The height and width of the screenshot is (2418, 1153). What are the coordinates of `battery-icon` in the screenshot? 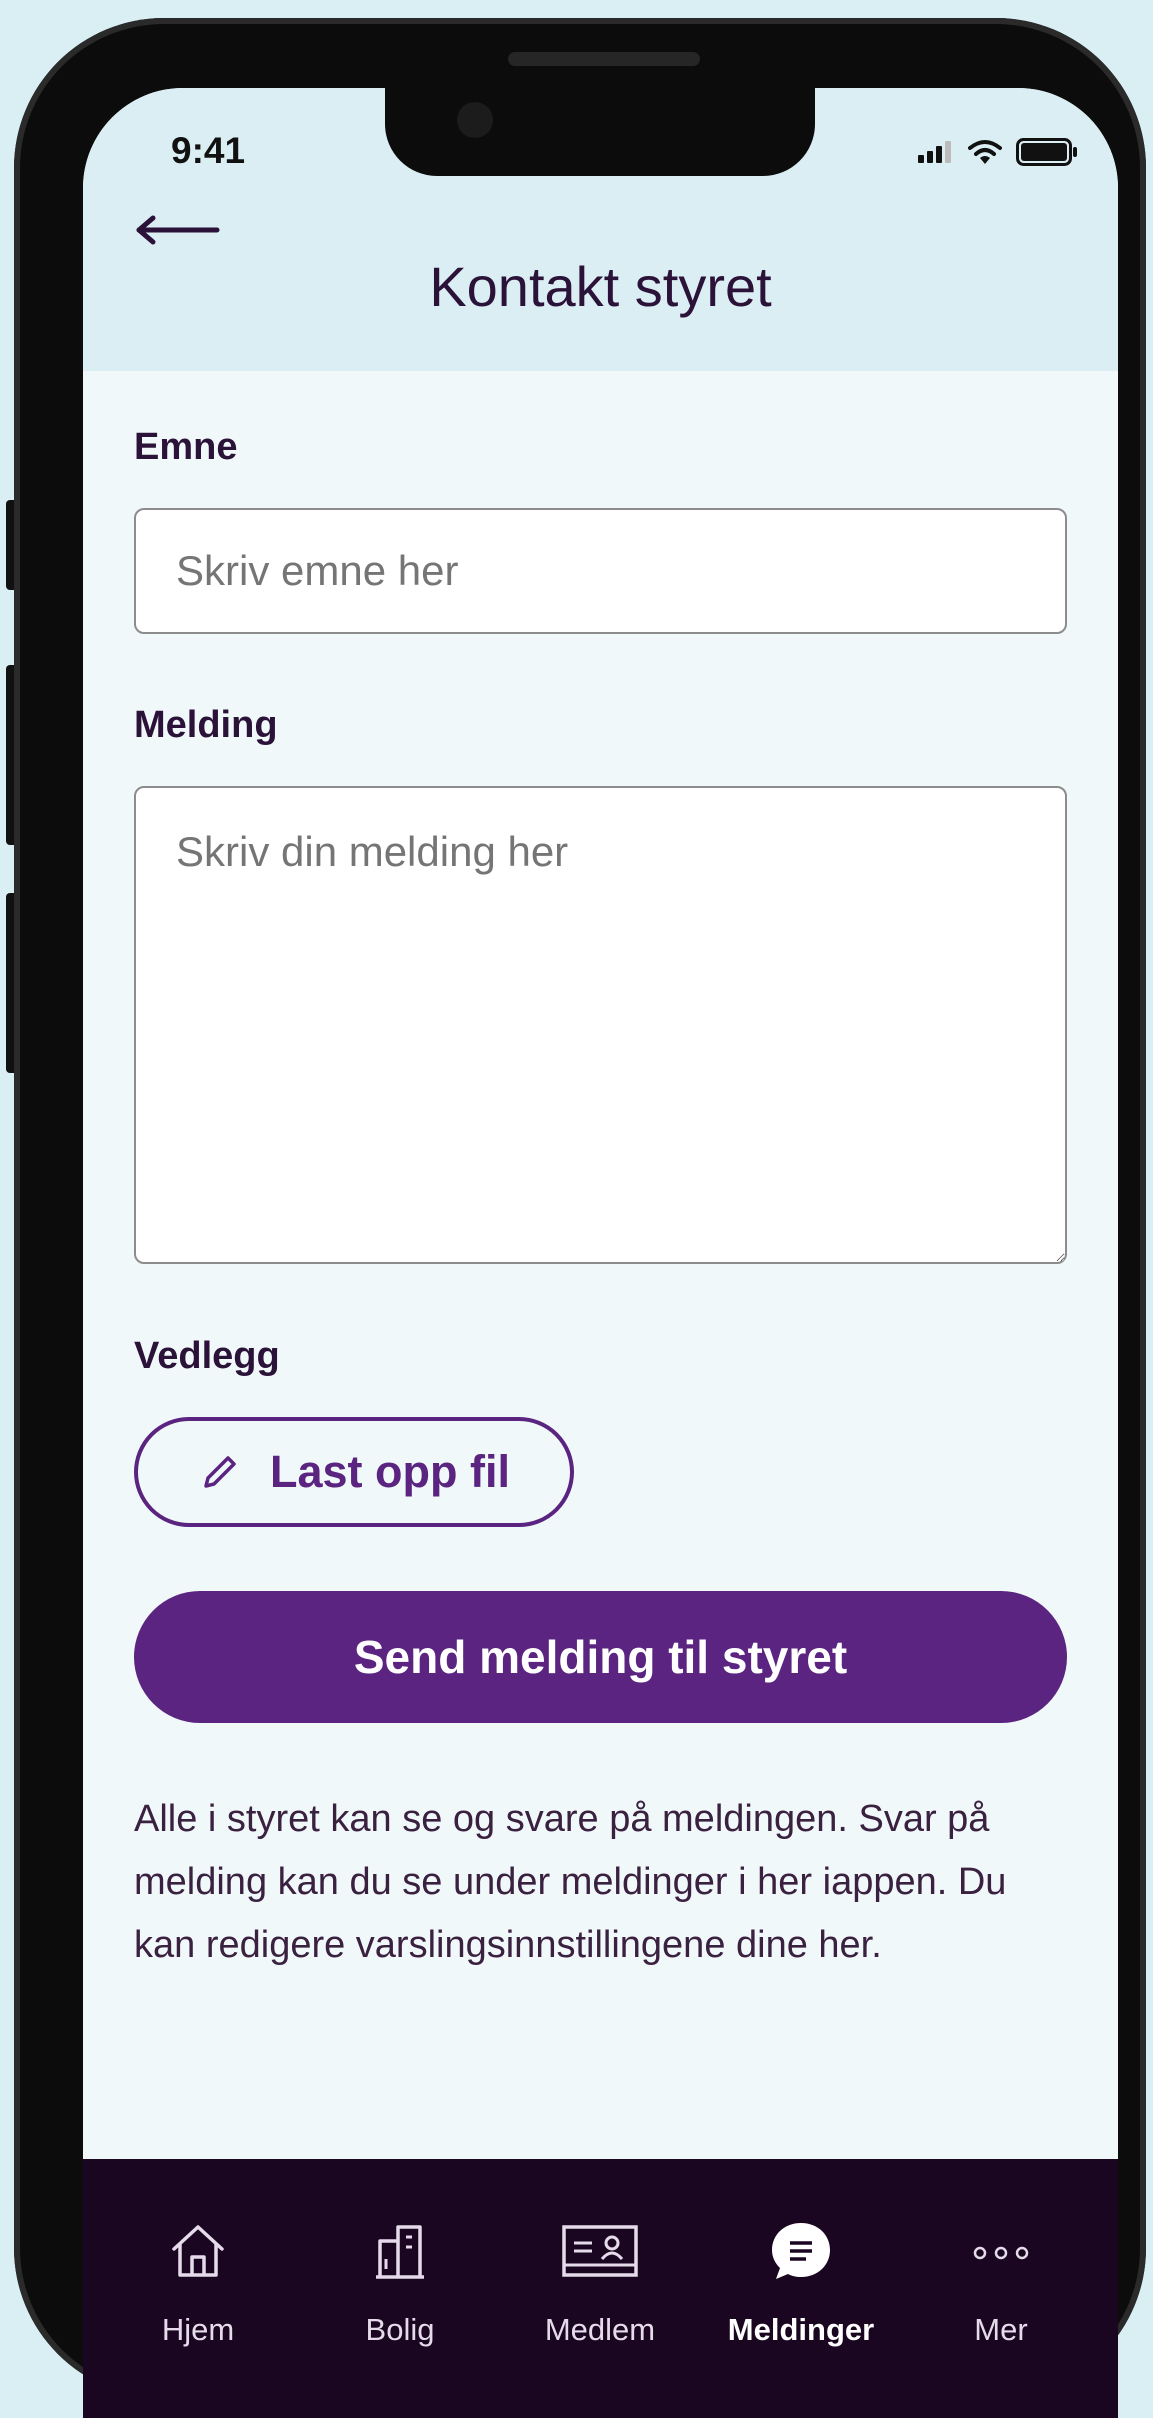 It's located at (1046, 152).